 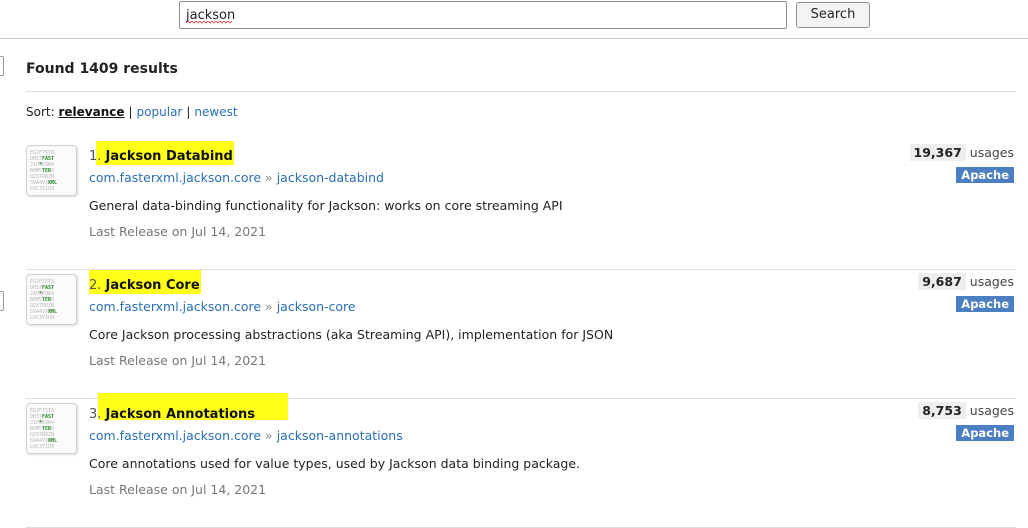 What do you see at coordinates (91, 112) in the screenshot?
I see `sort-option-relevance: relevance` at bounding box center [91, 112].